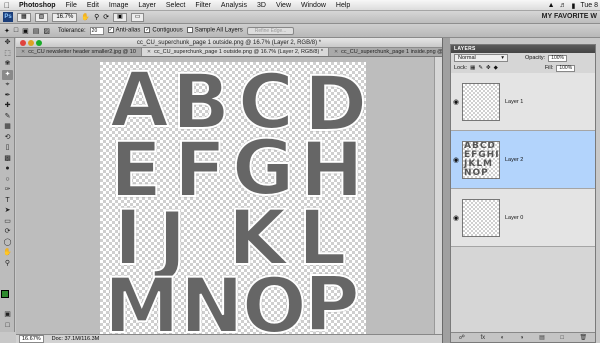  Describe the element at coordinates (7, 315) in the screenshot. I see `quick-mask-icon: ▣` at that location.